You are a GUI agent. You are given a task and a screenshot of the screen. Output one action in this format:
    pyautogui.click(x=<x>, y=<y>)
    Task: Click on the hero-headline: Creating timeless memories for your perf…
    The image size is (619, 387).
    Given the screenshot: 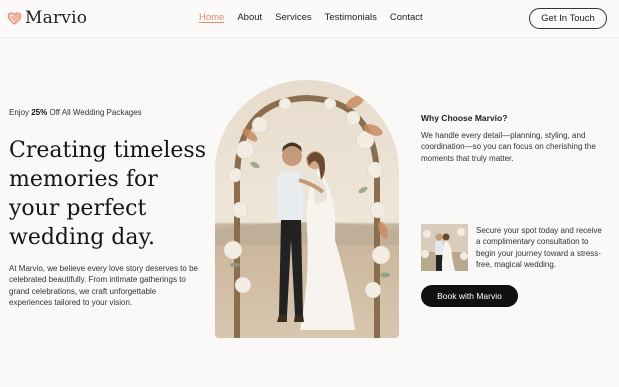 What is the action you would take?
    pyautogui.click(x=108, y=194)
    